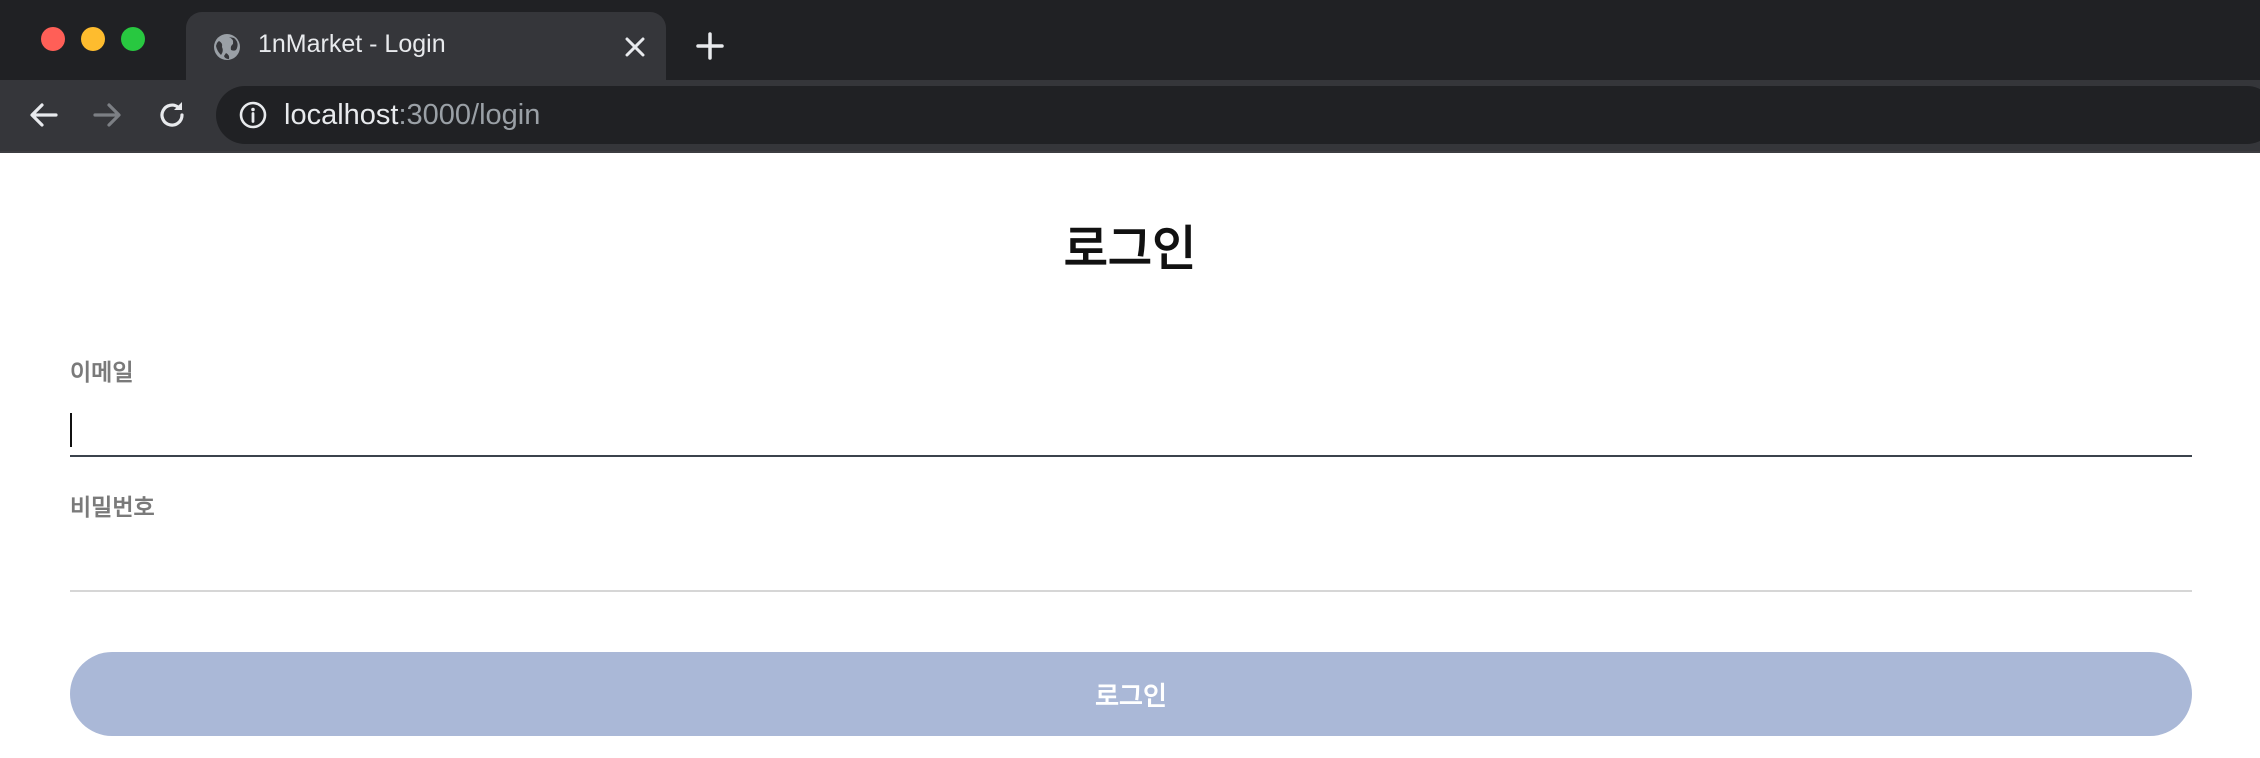 The width and height of the screenshot is (2260, 758). What do you see at coordinates (172, 115) in the screenshot?
I see `reload-icon` at bounding box center [172, 115].